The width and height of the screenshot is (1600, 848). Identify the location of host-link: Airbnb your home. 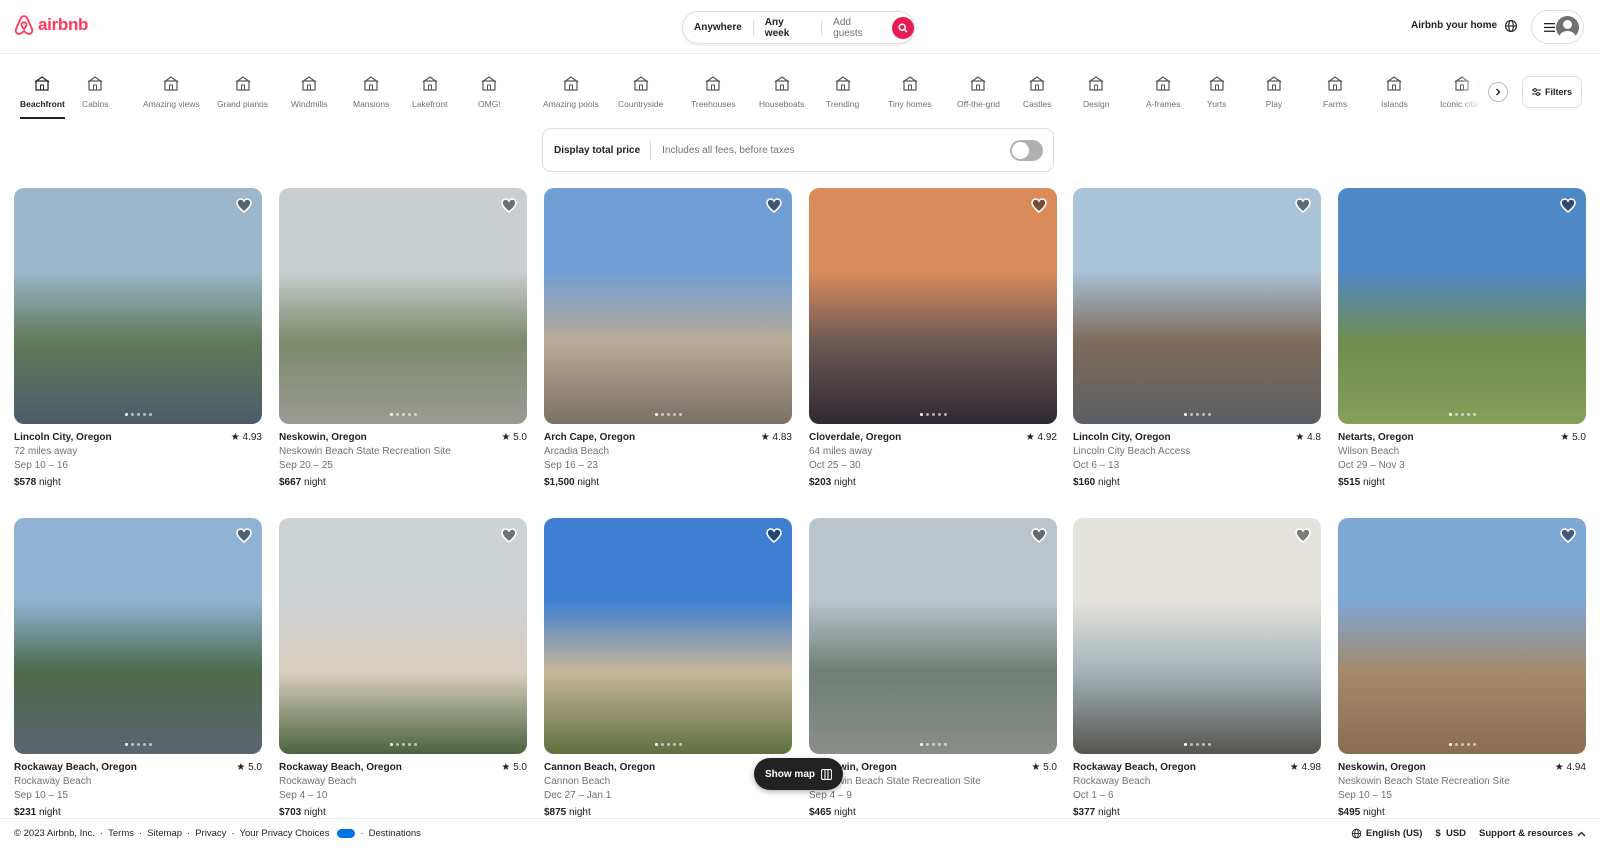
(1454, 25).